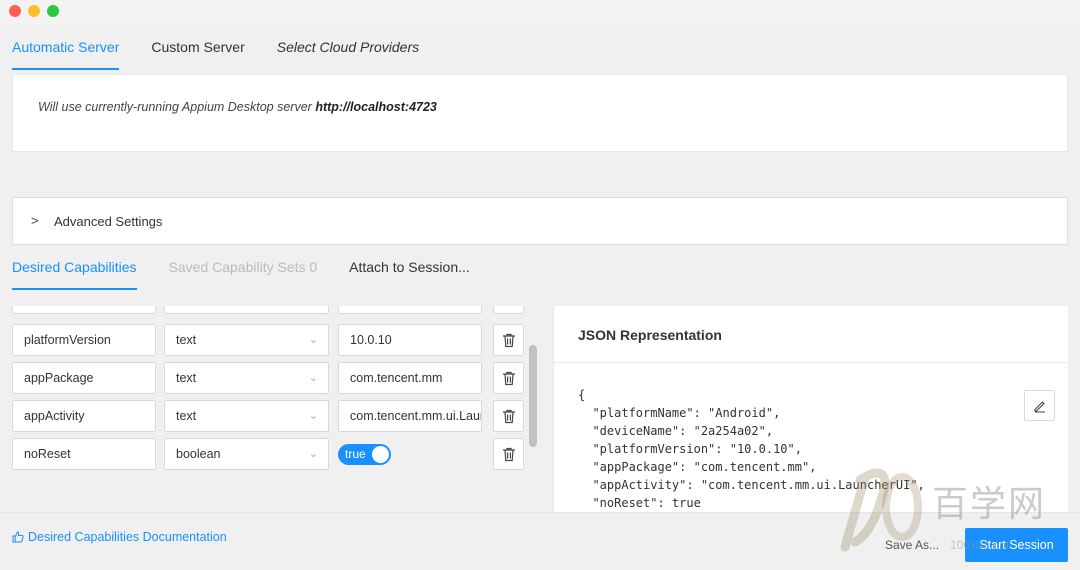  I want to click on edit-json-button, so click(1039, 405).